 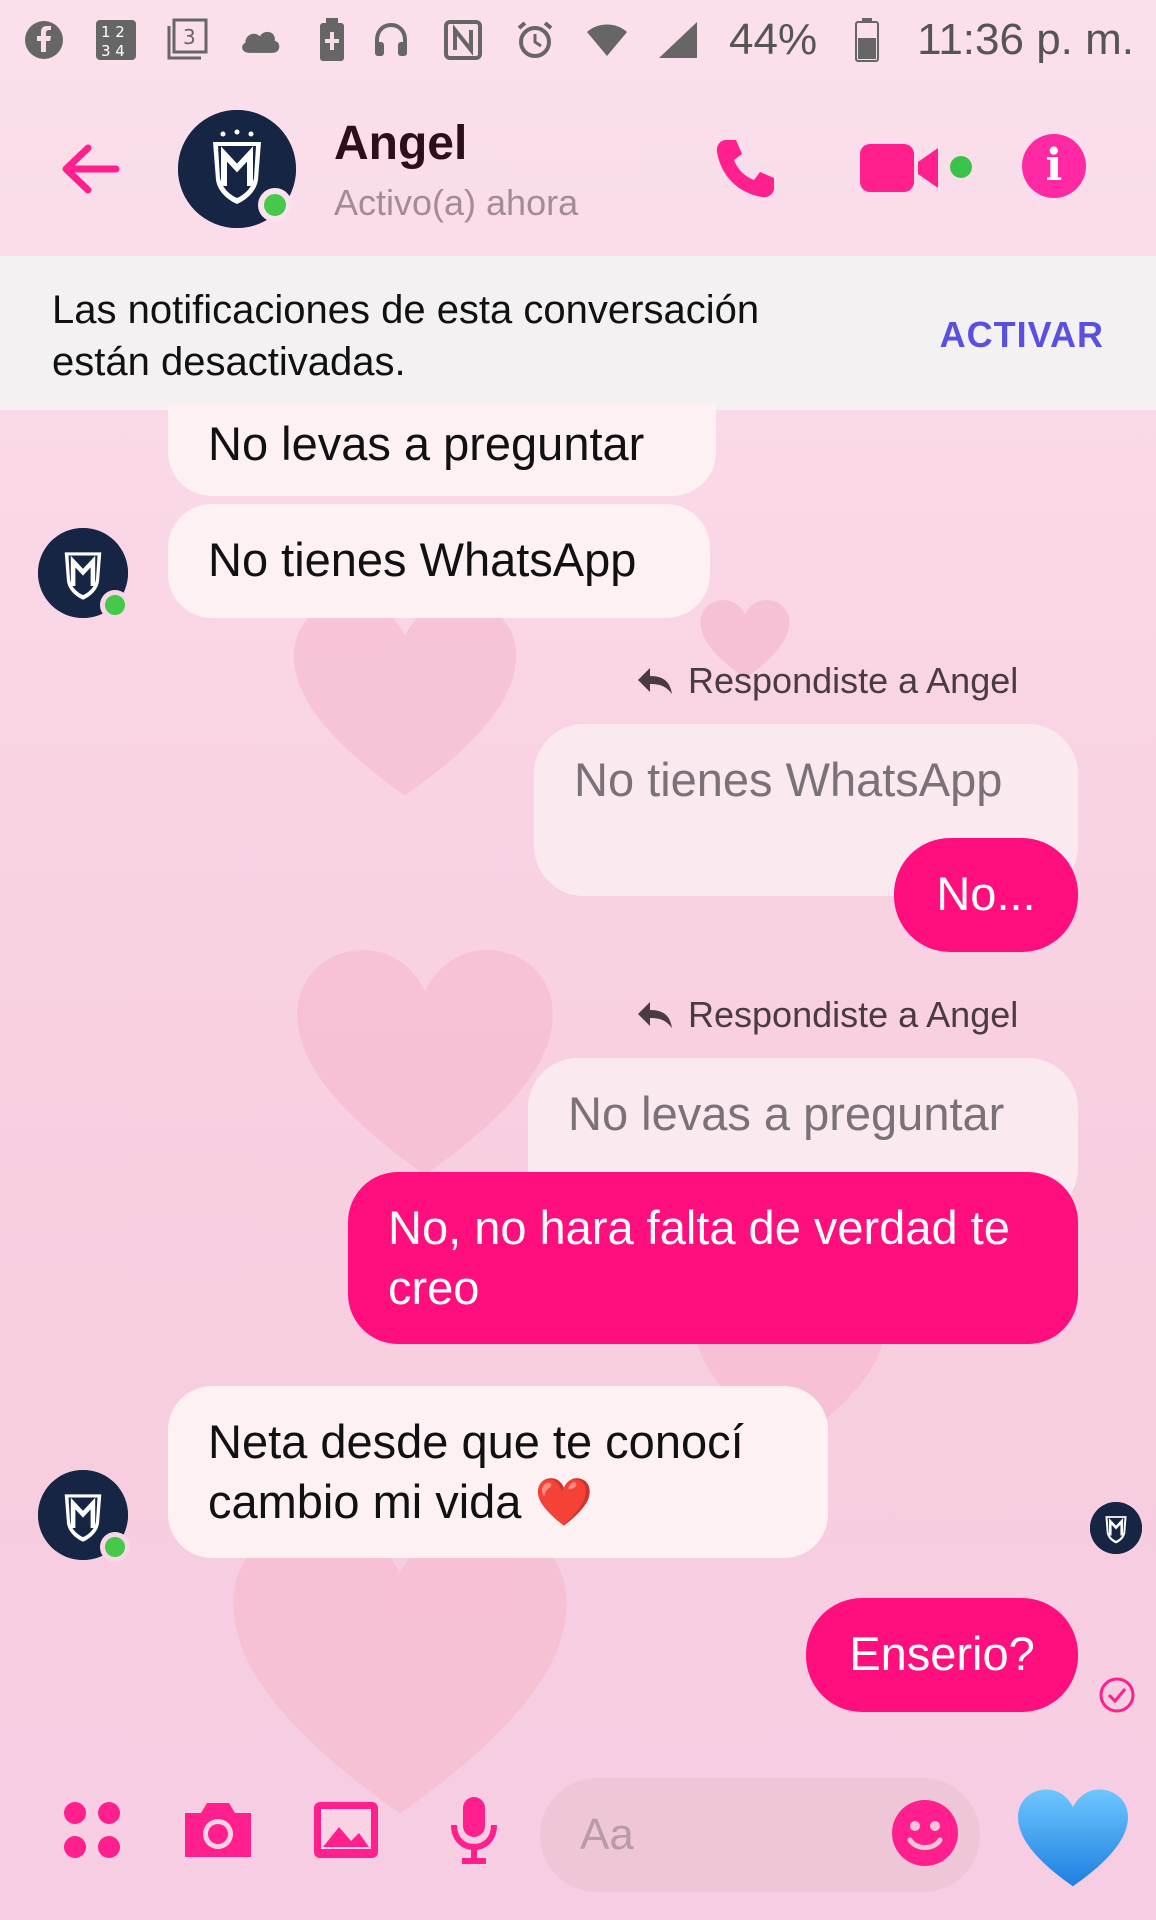 What do you see at coordinates (400, 143) in the screenshot?
I see `contact-name: Angel` at bounding box center [400, 143].